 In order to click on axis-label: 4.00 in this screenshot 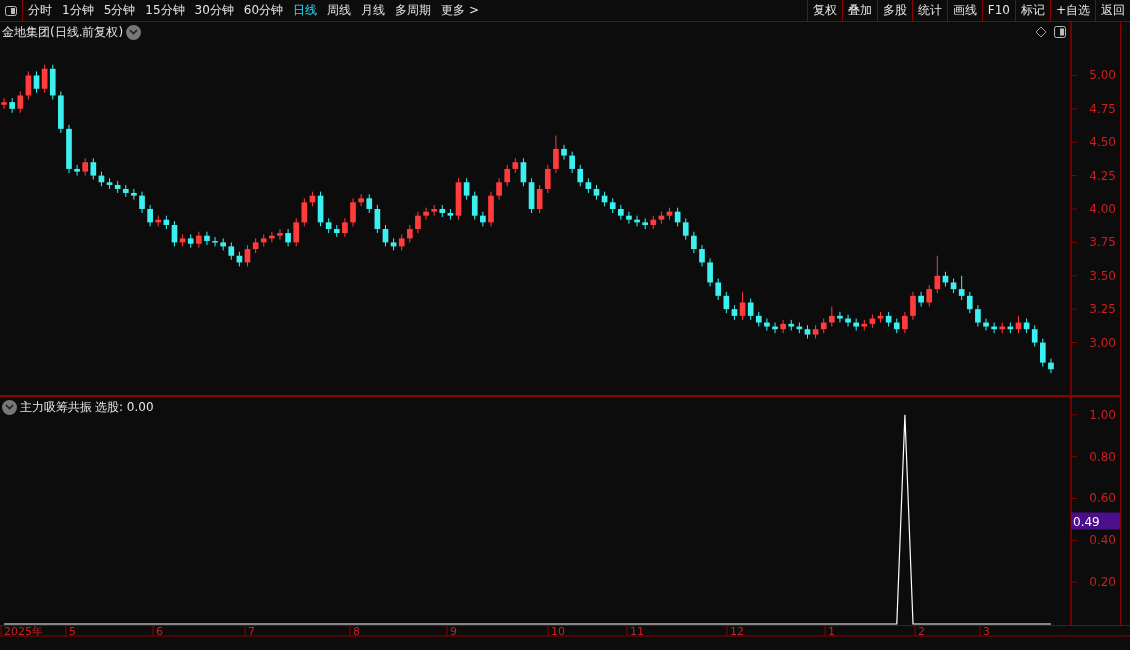, I will do `click(1102, 209)`.